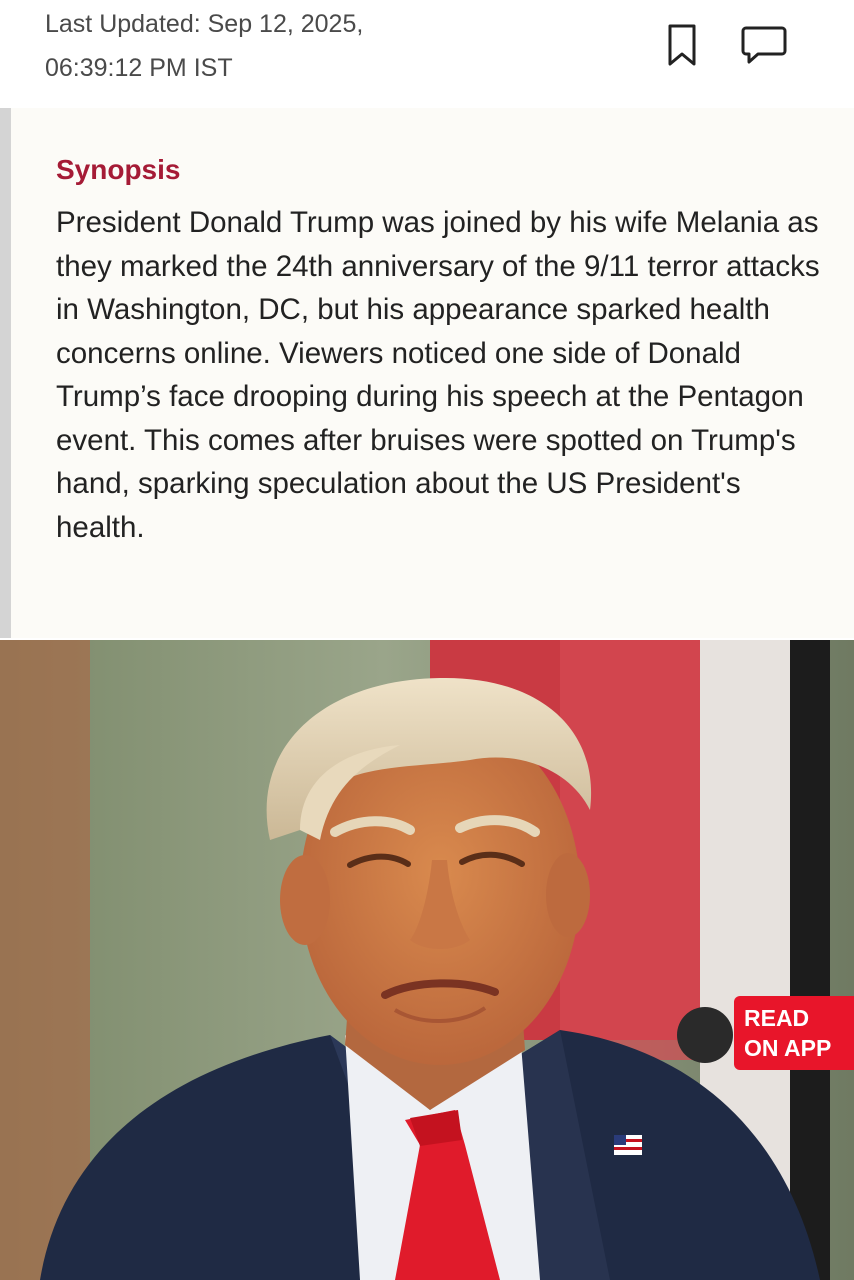  Describe the element at coordinates (777, 1018) in the screenshot. I see `read-on-app-line1: READ` at that location.